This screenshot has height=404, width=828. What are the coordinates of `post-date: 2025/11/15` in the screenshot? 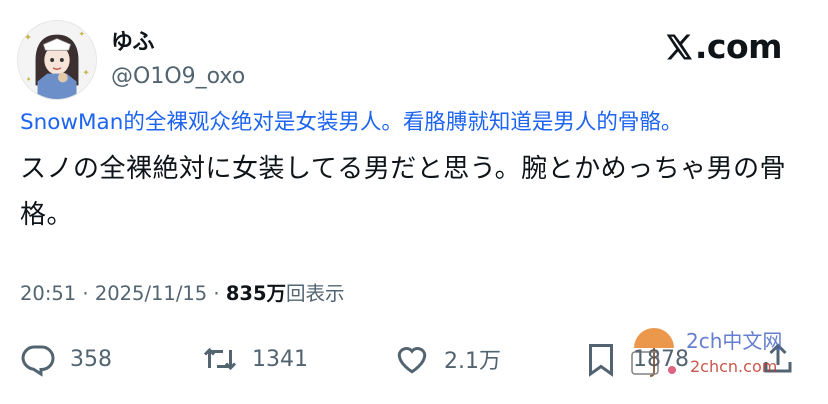 It's located at (151, 293).